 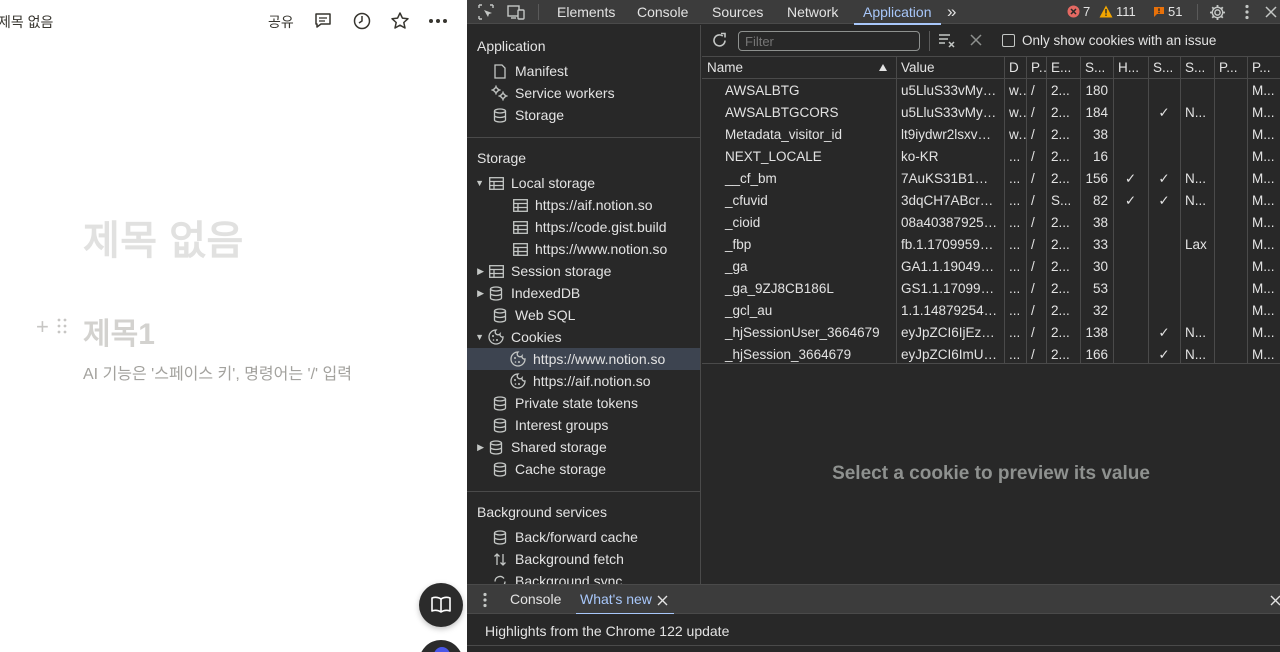 What do you see at coordinates (51, 327) in the screenshot?
I see `block-handle: +` at bounding box center [51, 327].